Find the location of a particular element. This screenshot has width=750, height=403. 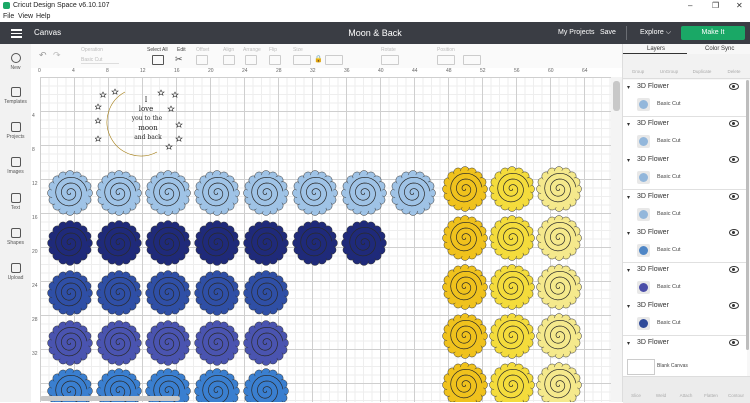

arrange-icon is located at coordinates (251, 60).